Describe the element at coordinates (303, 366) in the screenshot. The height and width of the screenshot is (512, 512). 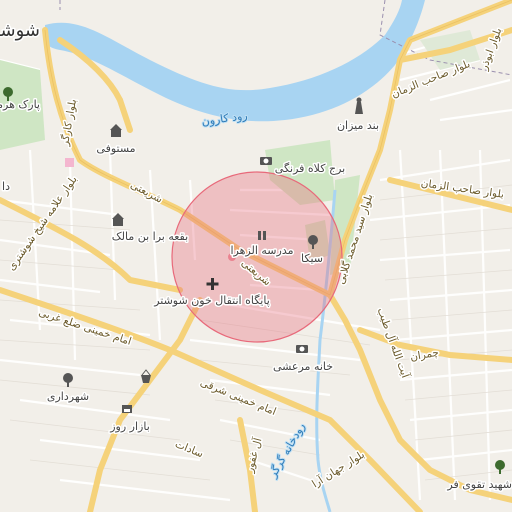
I see `poi-label: خانه مرعشی` at that location.